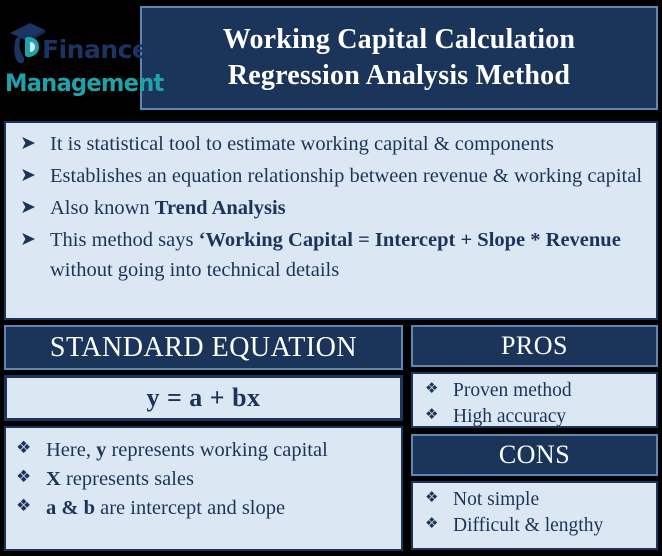  I want to click on bullet-text: are intercept and slope, so click(190, 508).